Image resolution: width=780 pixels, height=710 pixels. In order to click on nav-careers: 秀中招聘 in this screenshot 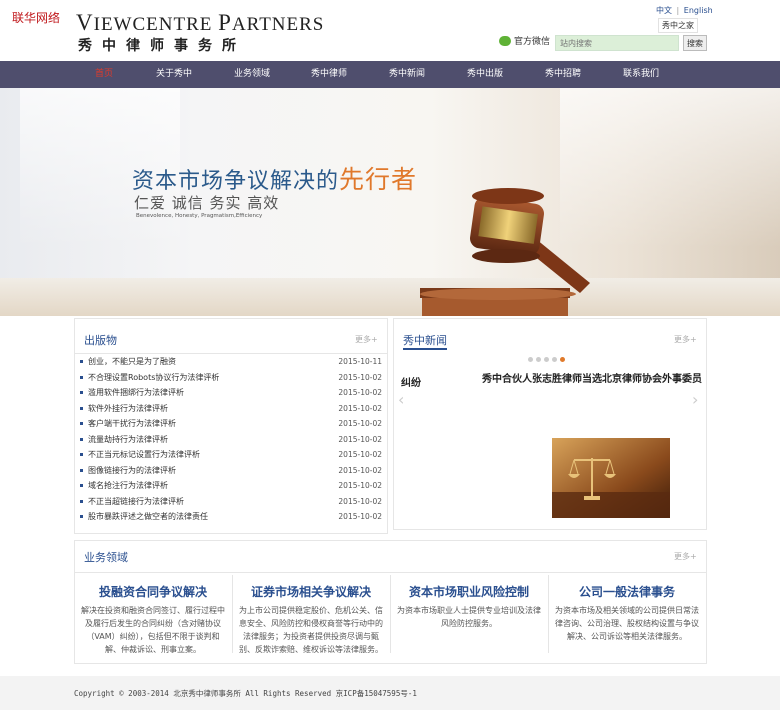, I will do `click(563, 74)`.